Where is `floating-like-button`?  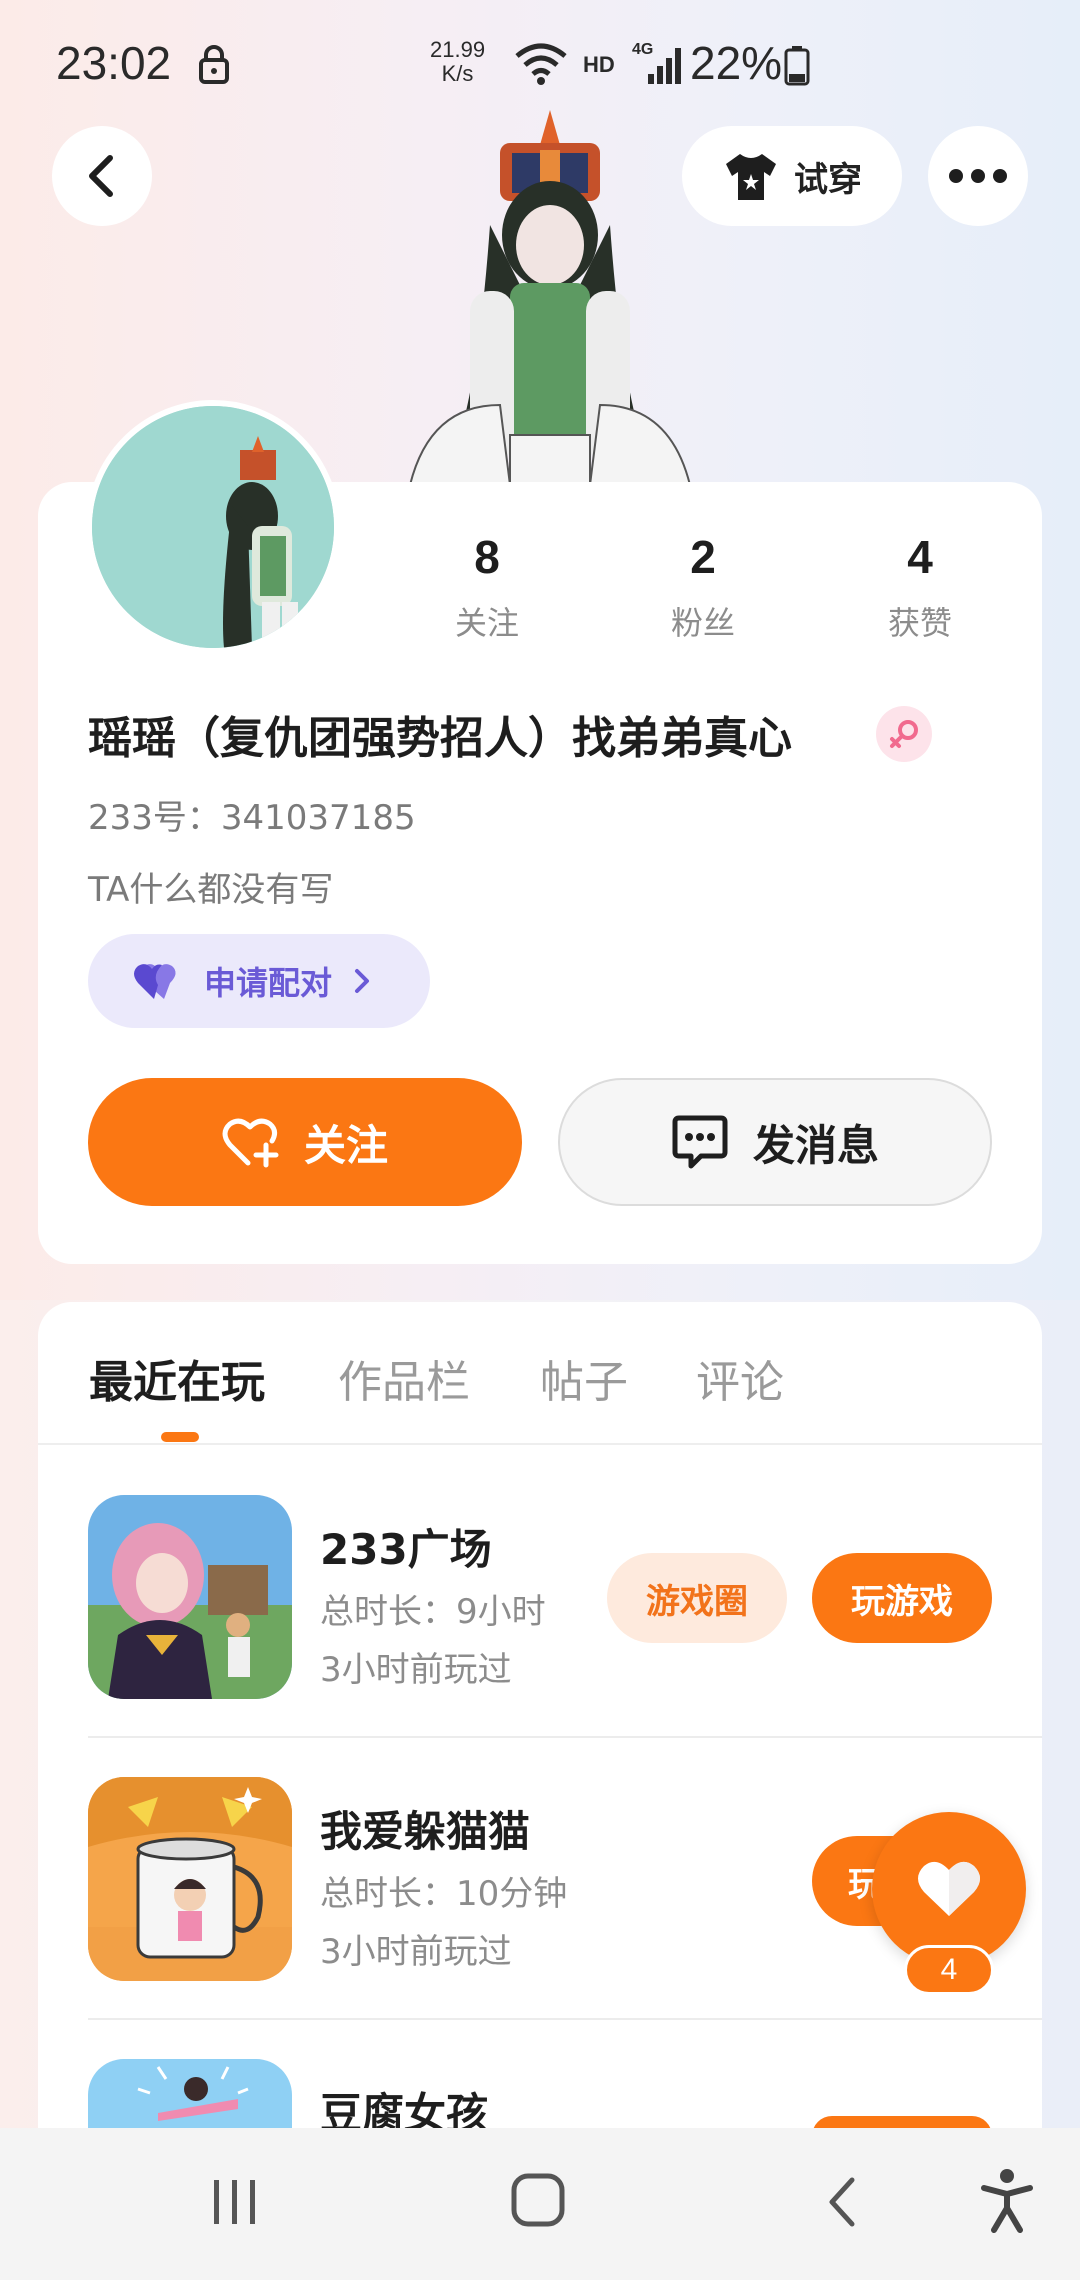 floating-like-button is located at coordinates (949, 1889).